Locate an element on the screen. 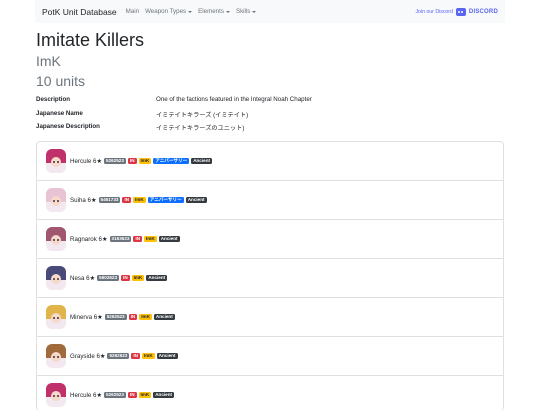 This screenshot has width=540, height=411. faction-abbreviation: ImK is located at coordinates (48, 61).